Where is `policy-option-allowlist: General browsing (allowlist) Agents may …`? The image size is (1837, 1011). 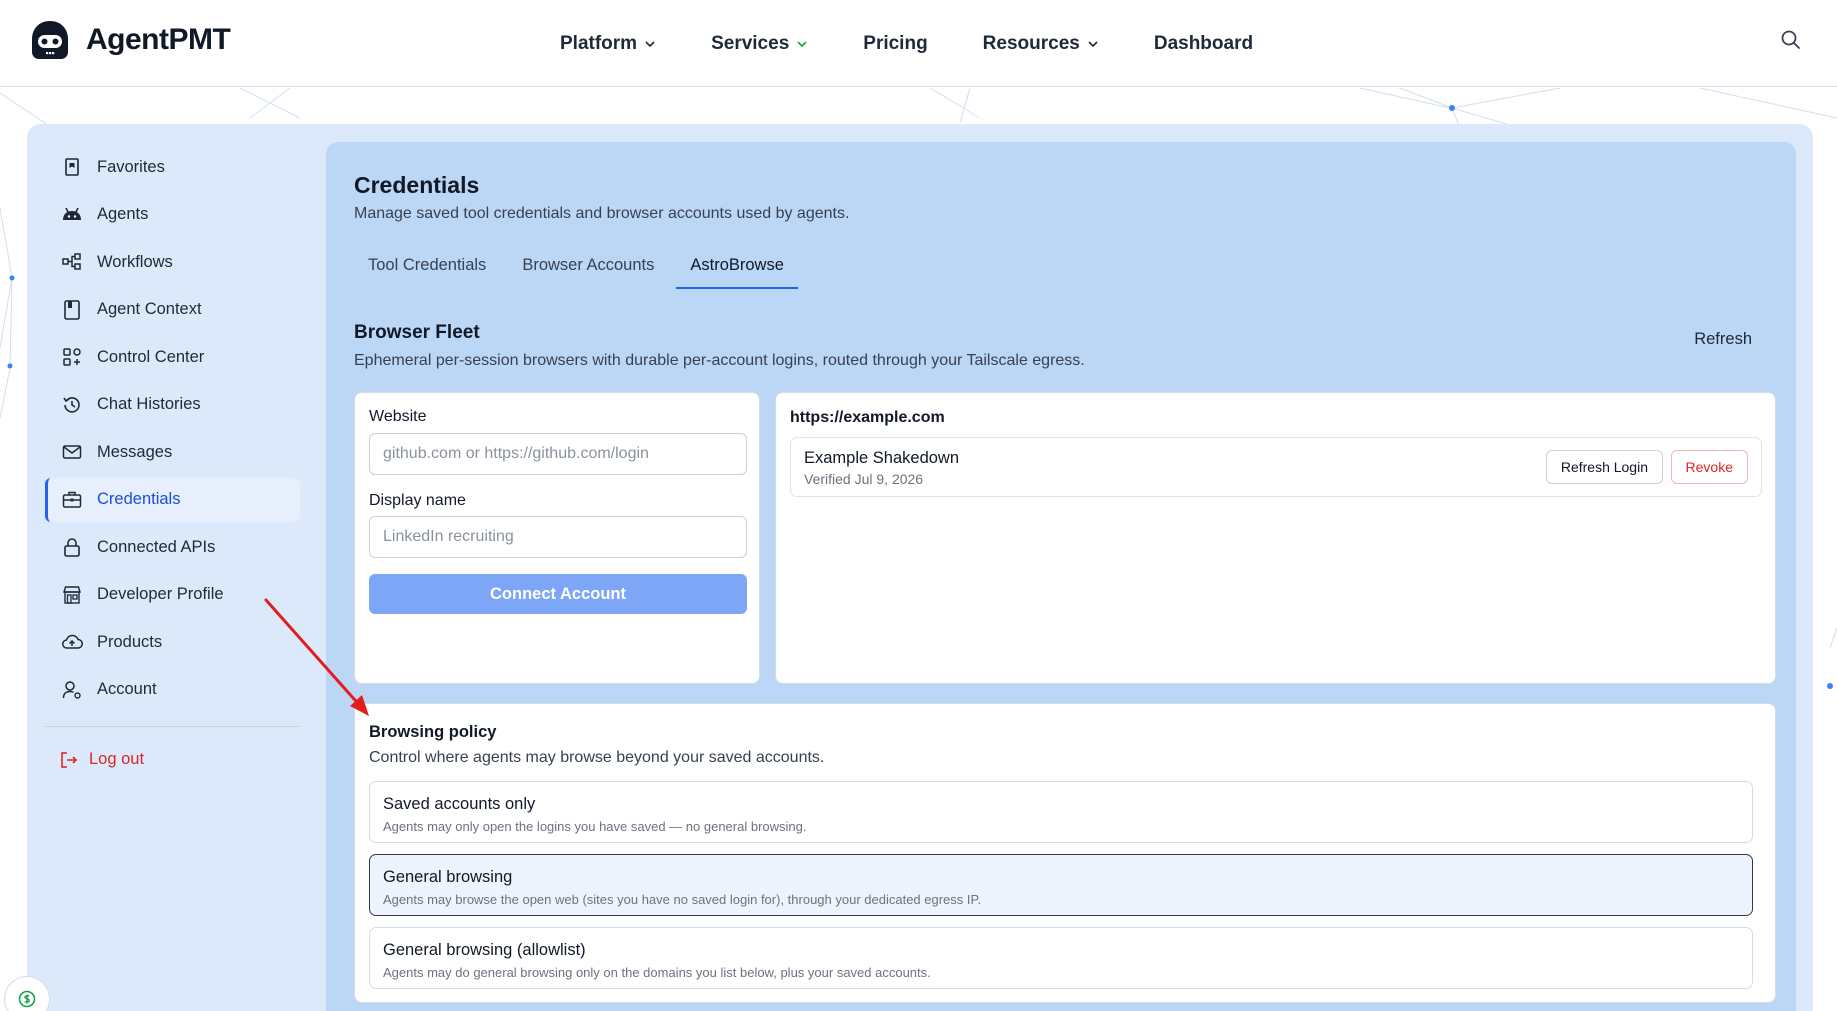
policy-option-allowlist: General browsing (allowlist) Agents may … is located at coordinates (1061, 958).